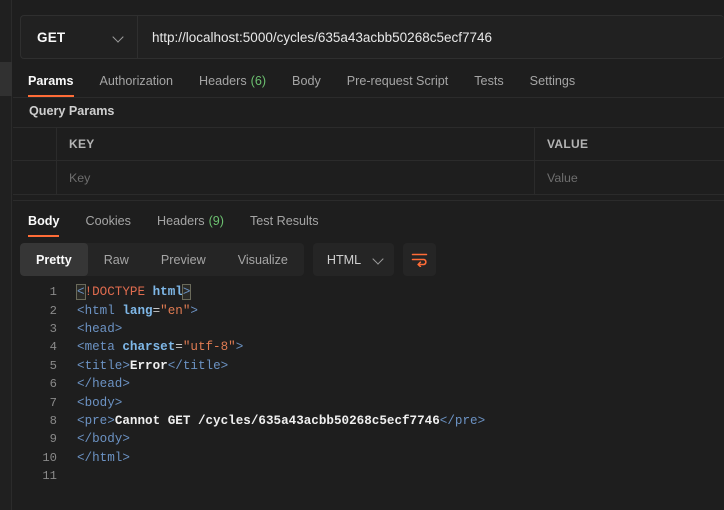  I want to click on tab-test-results: Test Results, so click(284, 220).